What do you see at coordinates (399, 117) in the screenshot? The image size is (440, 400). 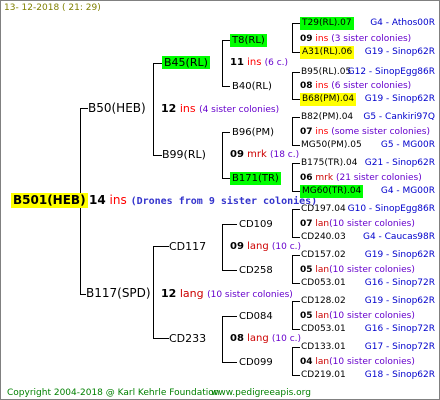 I see `breeder-source: G5 - Cankiri97Q` at bounding box center [399, 117].